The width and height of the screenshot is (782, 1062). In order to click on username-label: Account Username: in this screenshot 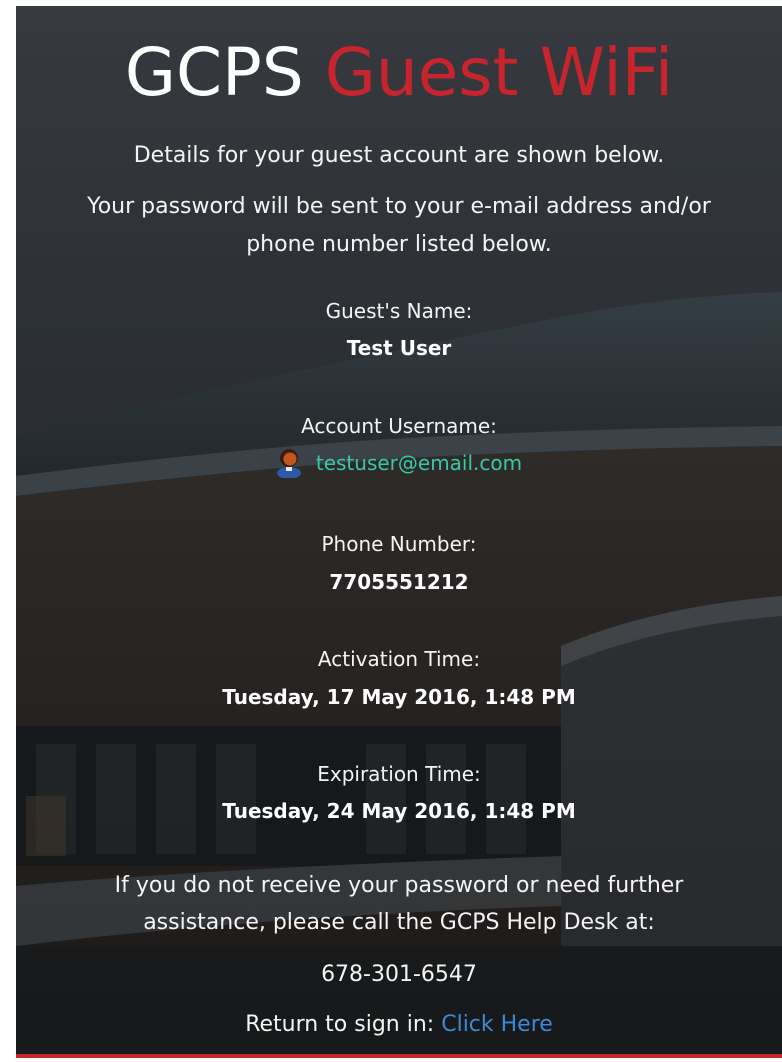, I will do `click(399, 426)`.